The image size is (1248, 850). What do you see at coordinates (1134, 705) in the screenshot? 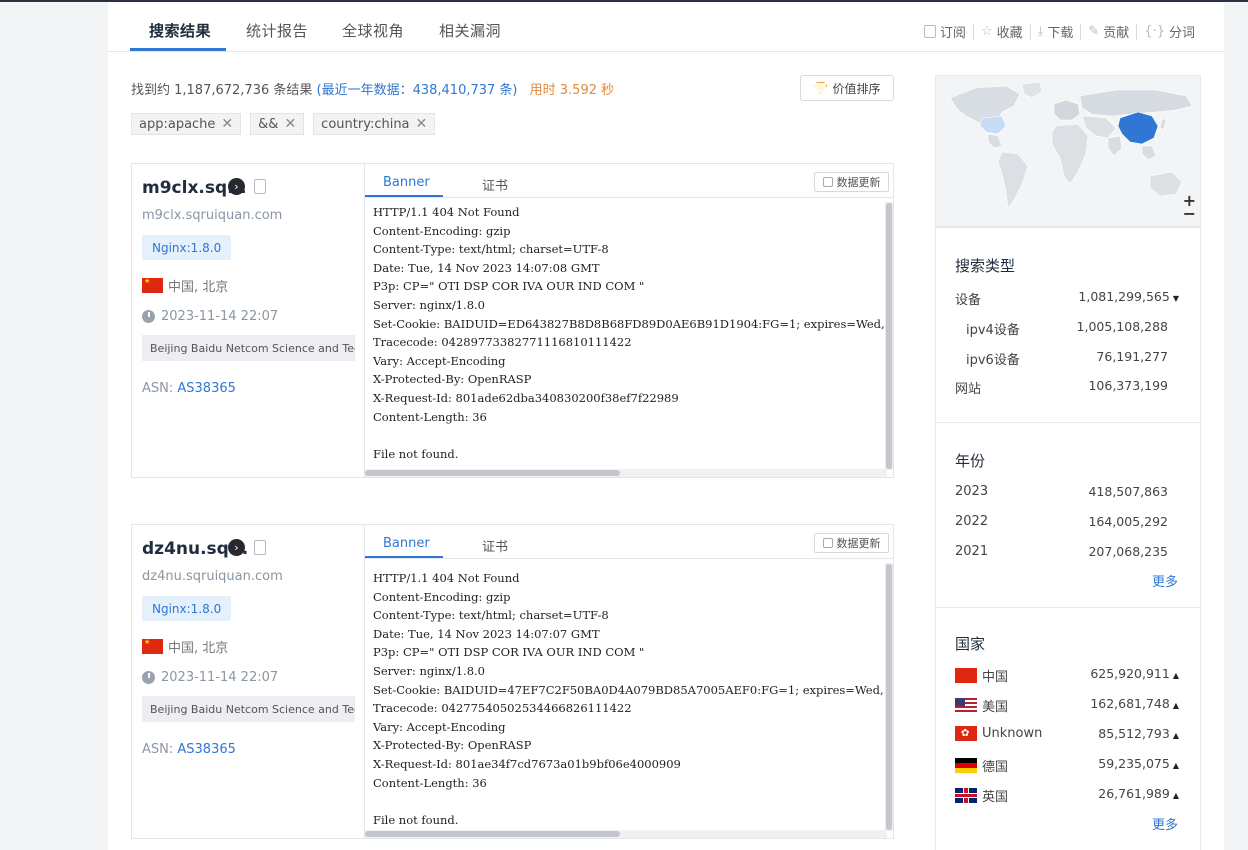
I see `row-value: 162,681,748 ▲` at bounding box center [1134, 705].